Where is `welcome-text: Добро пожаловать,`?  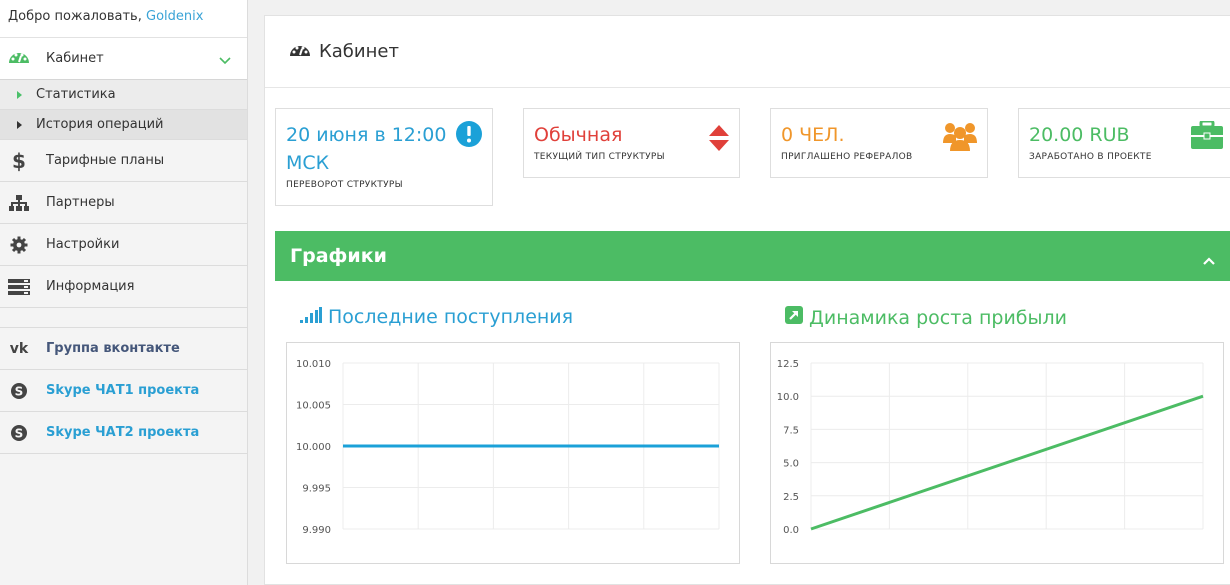
welcome-text: Добро пожаловать, is located at coordinates (77, 16).